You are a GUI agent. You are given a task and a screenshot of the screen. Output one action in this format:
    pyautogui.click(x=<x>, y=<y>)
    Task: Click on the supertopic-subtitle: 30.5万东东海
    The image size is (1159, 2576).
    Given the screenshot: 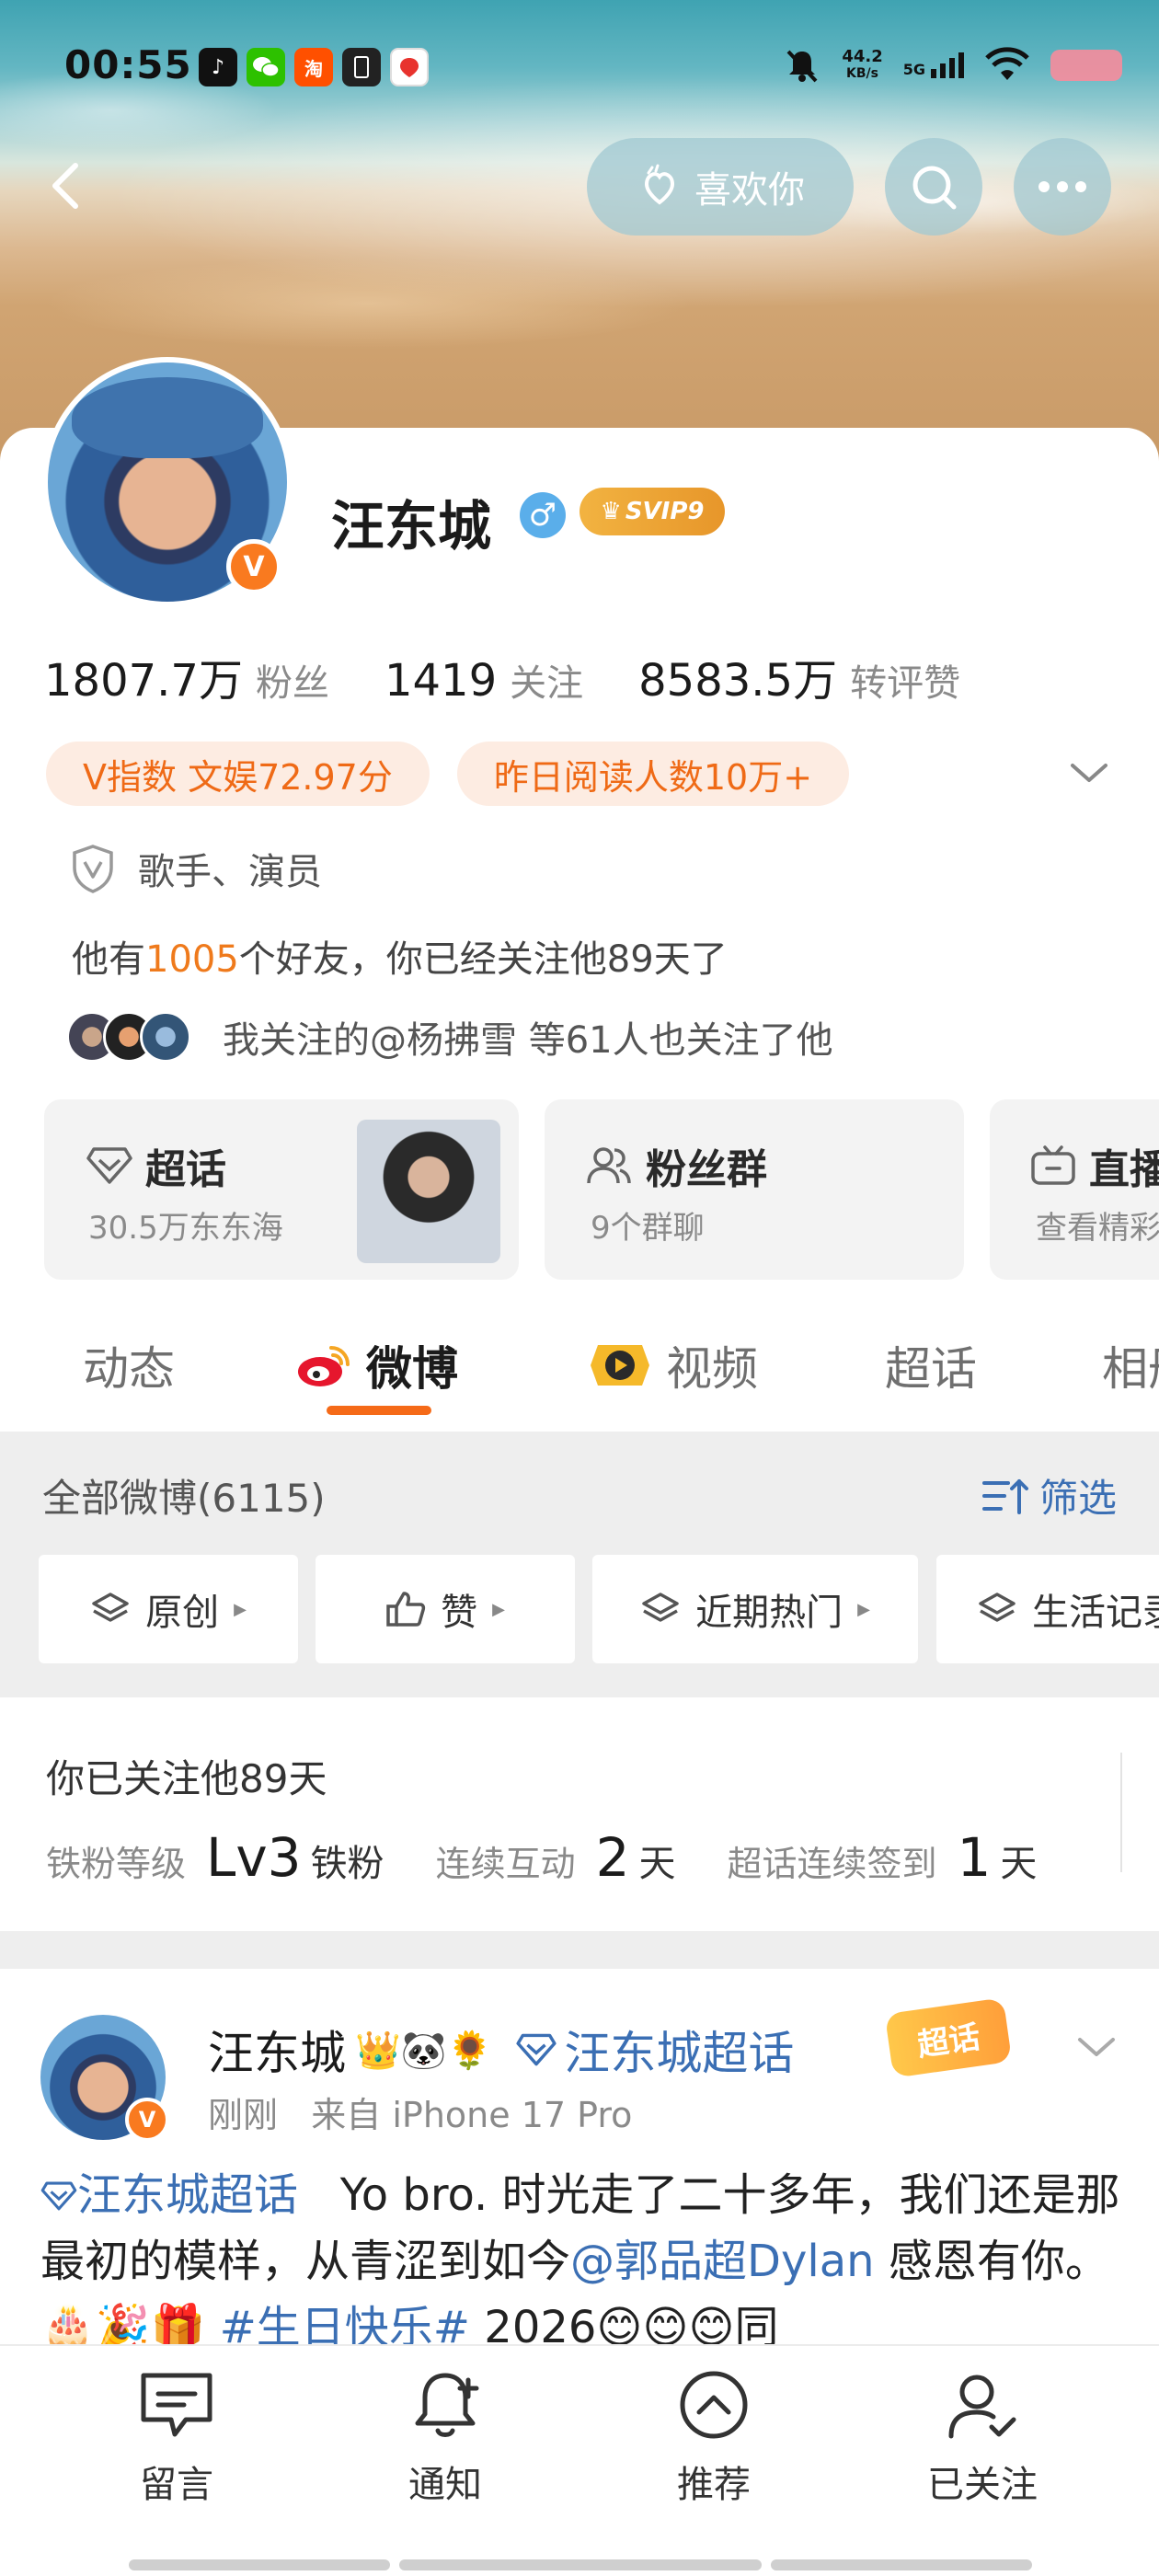 What is the action you would take?
    pyautogui.click(x=185, y=1228)
    